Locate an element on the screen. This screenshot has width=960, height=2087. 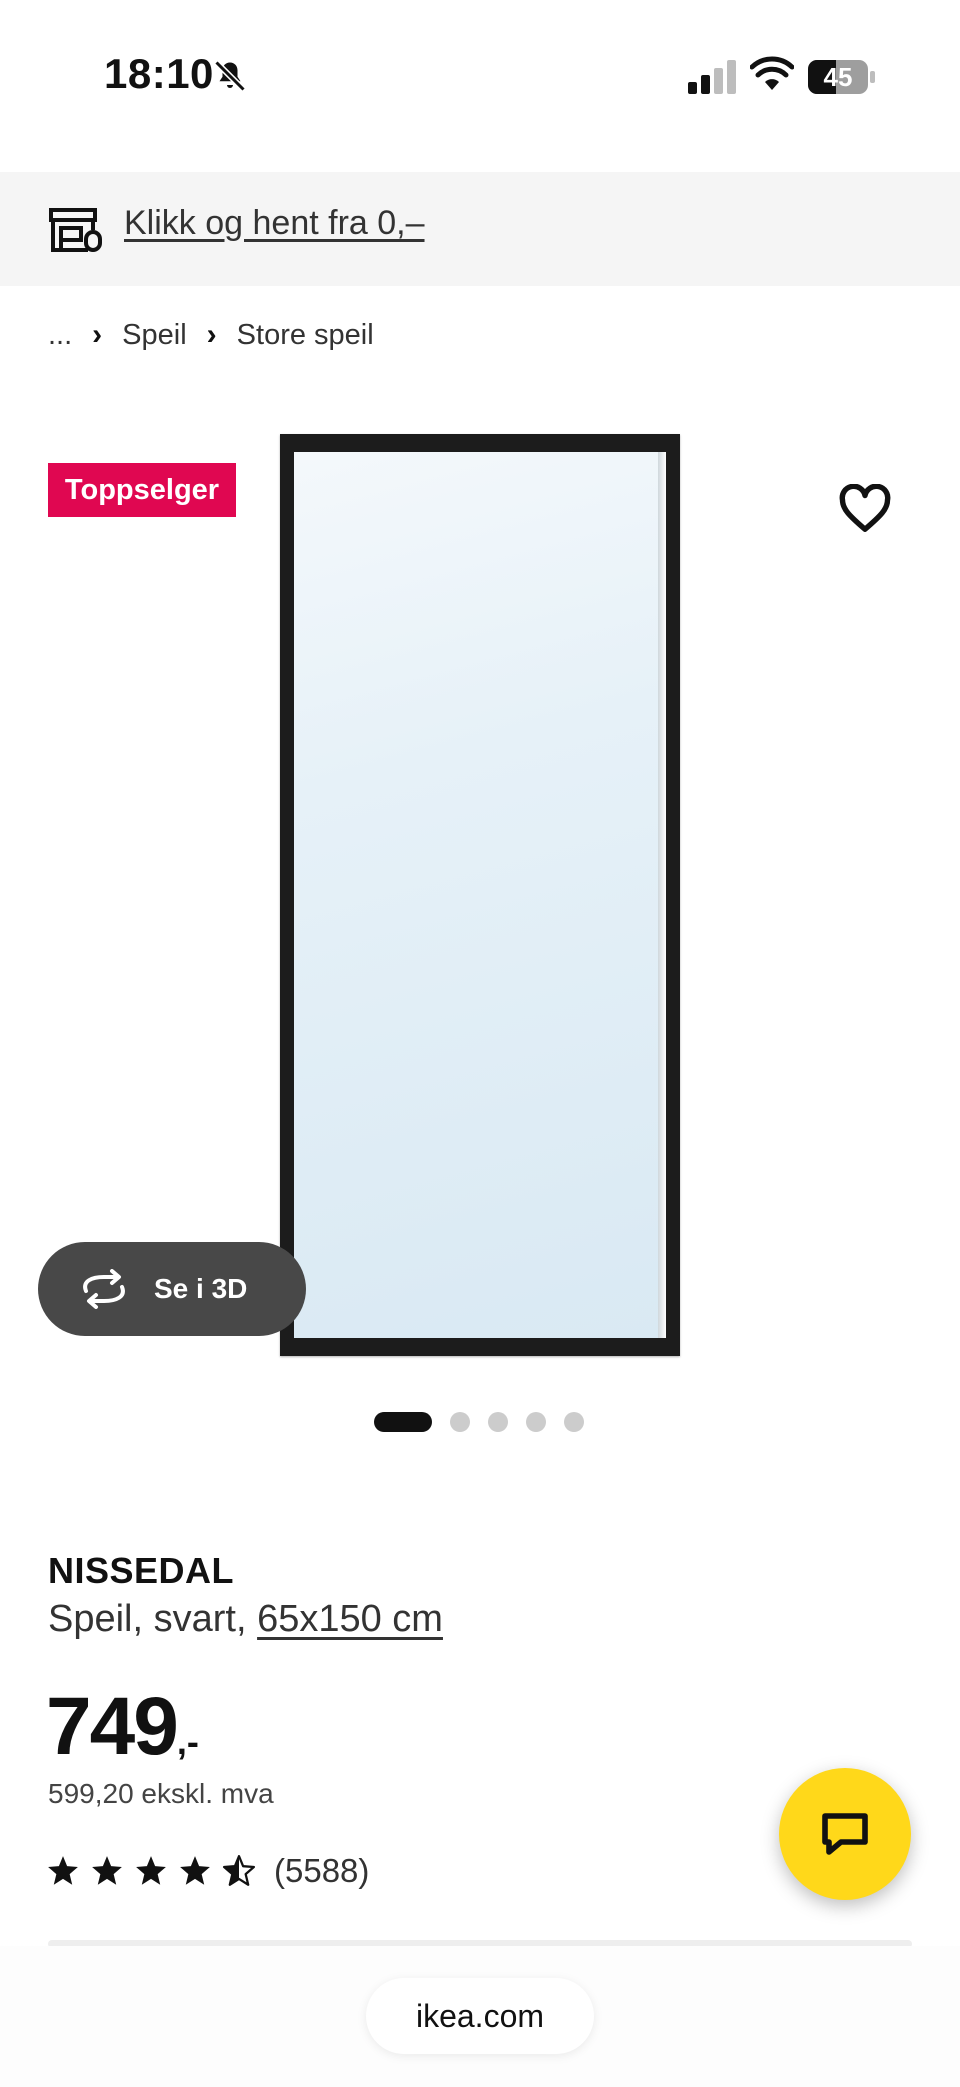
breadcrumb-item-store-speil: Store speil is located at coordinates (305, 335).